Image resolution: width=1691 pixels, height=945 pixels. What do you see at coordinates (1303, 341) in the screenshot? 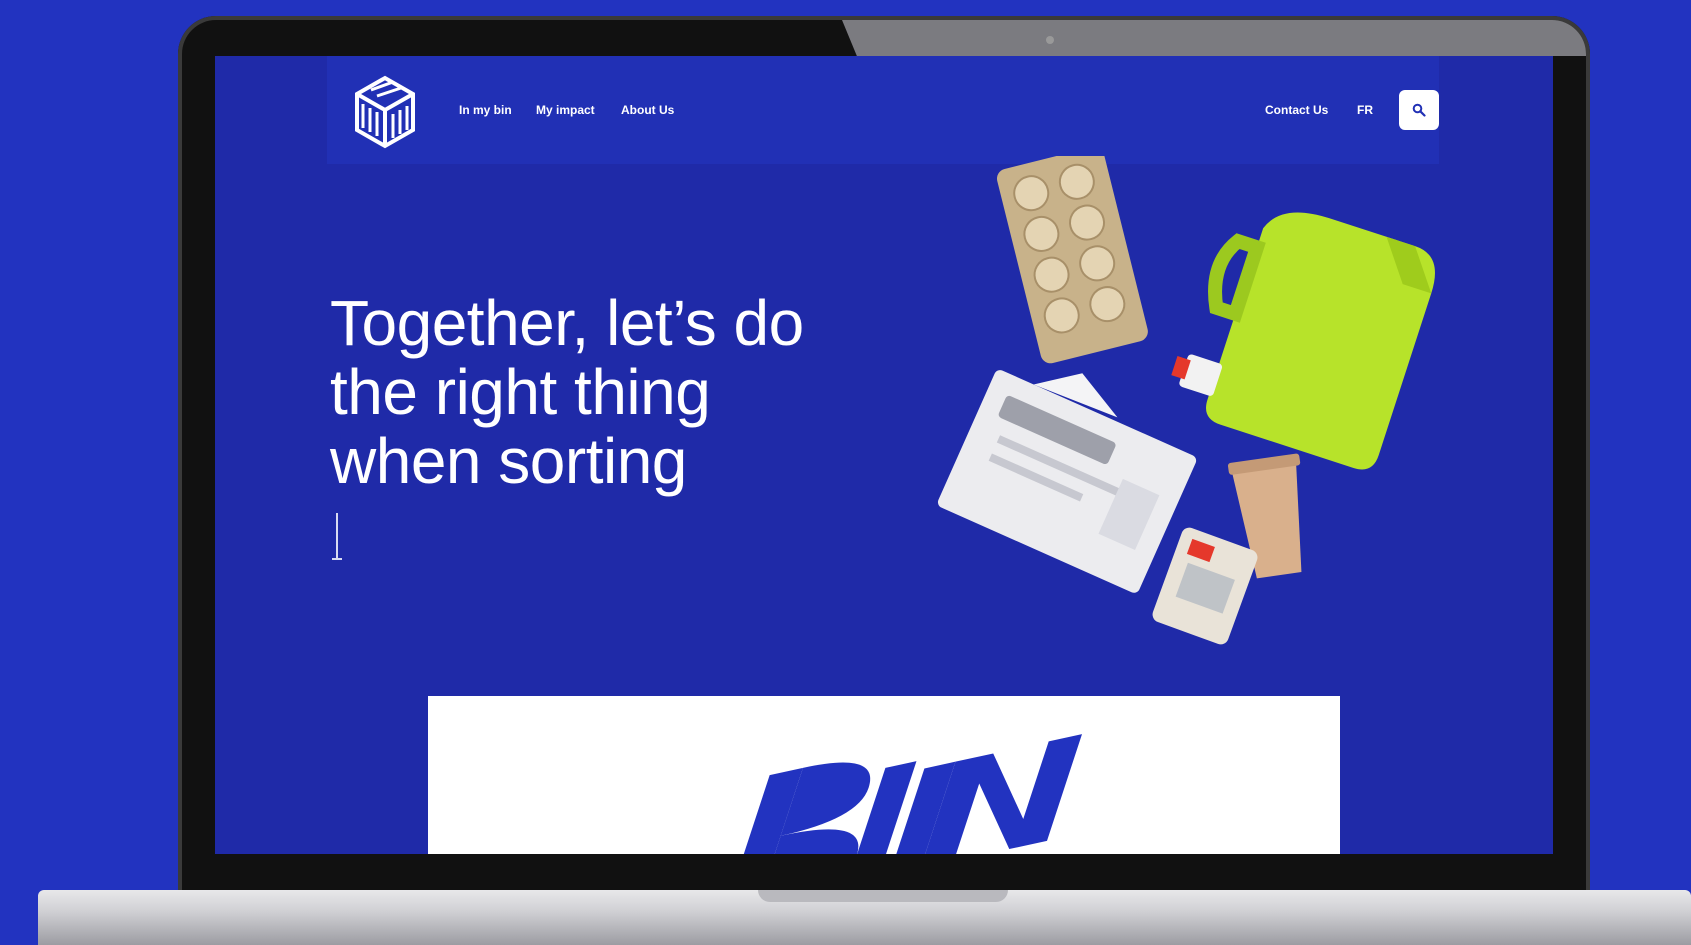
I see `green-bottle-image` at bounding box center [1303, 341].